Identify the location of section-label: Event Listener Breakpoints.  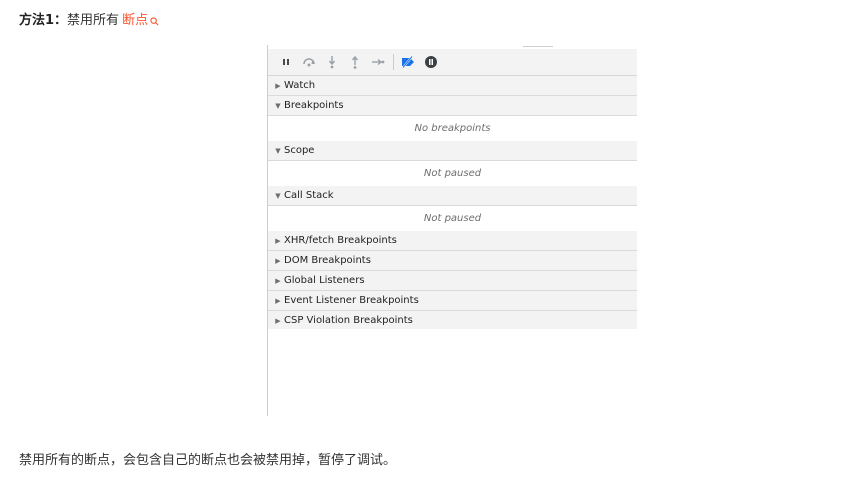
(351, 300).